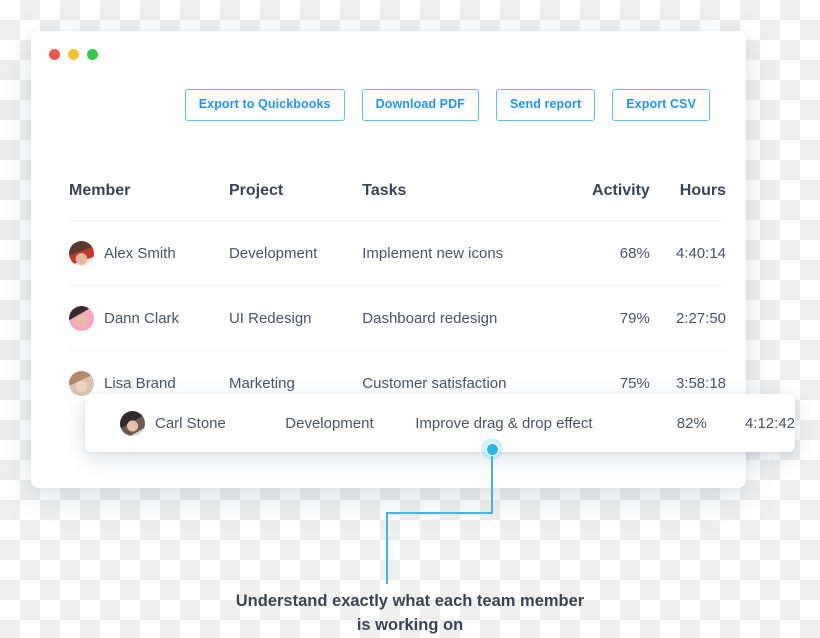 The width and height of the screenshot is (820, 638). What do you see at coordinates (504, 423) in the screenshot?
I see `task-cell: Improve drag & drop effect` at bounding box center [504, 423].